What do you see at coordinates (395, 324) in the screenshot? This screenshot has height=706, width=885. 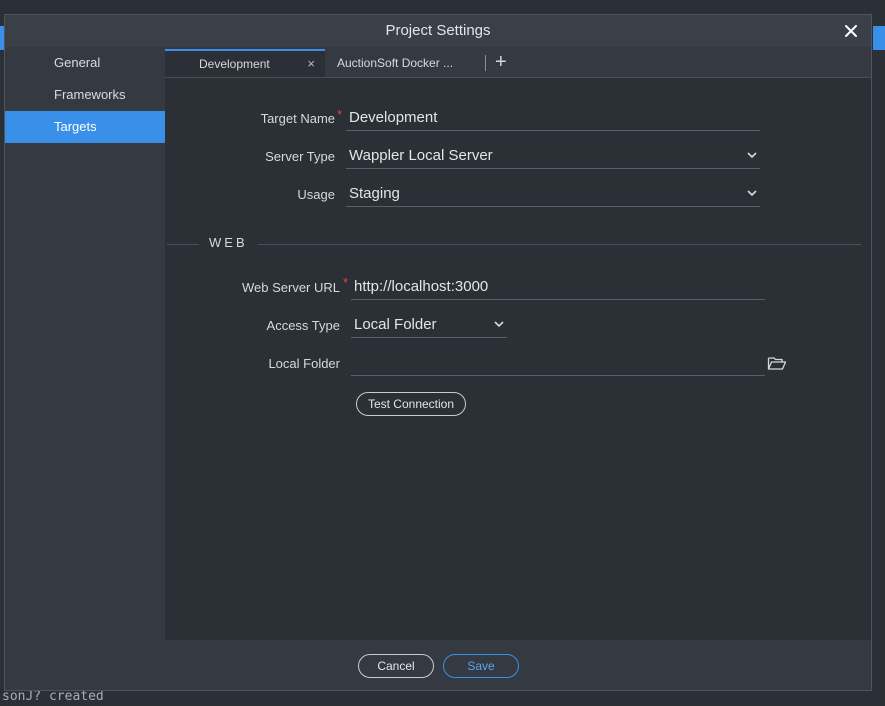 I see `access-type-value: Local Folder` at bounding box center [395, 324].